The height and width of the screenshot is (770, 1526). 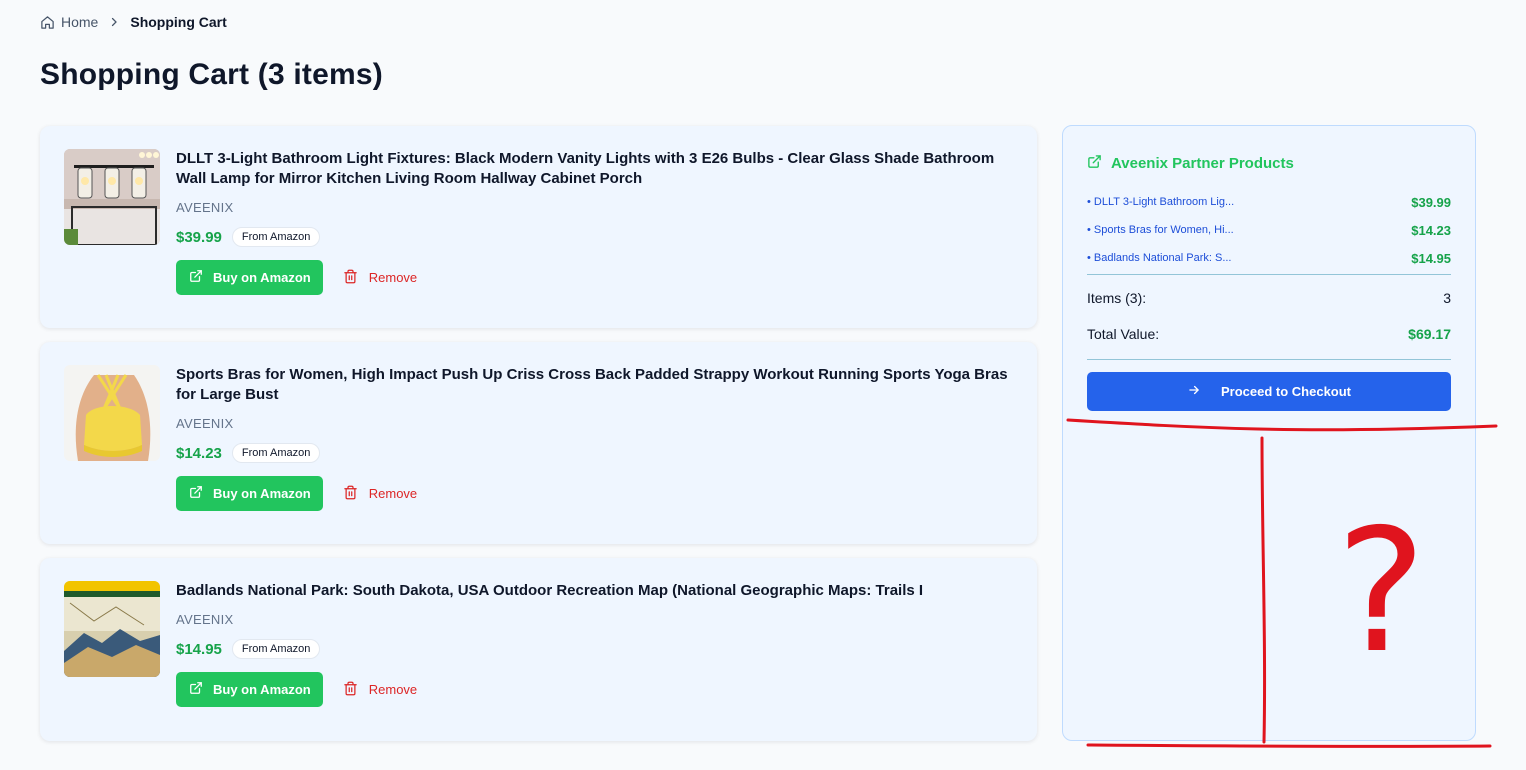 I want to click on breadcrumb: Home Shopping Cart, so click(x=133, y=22).